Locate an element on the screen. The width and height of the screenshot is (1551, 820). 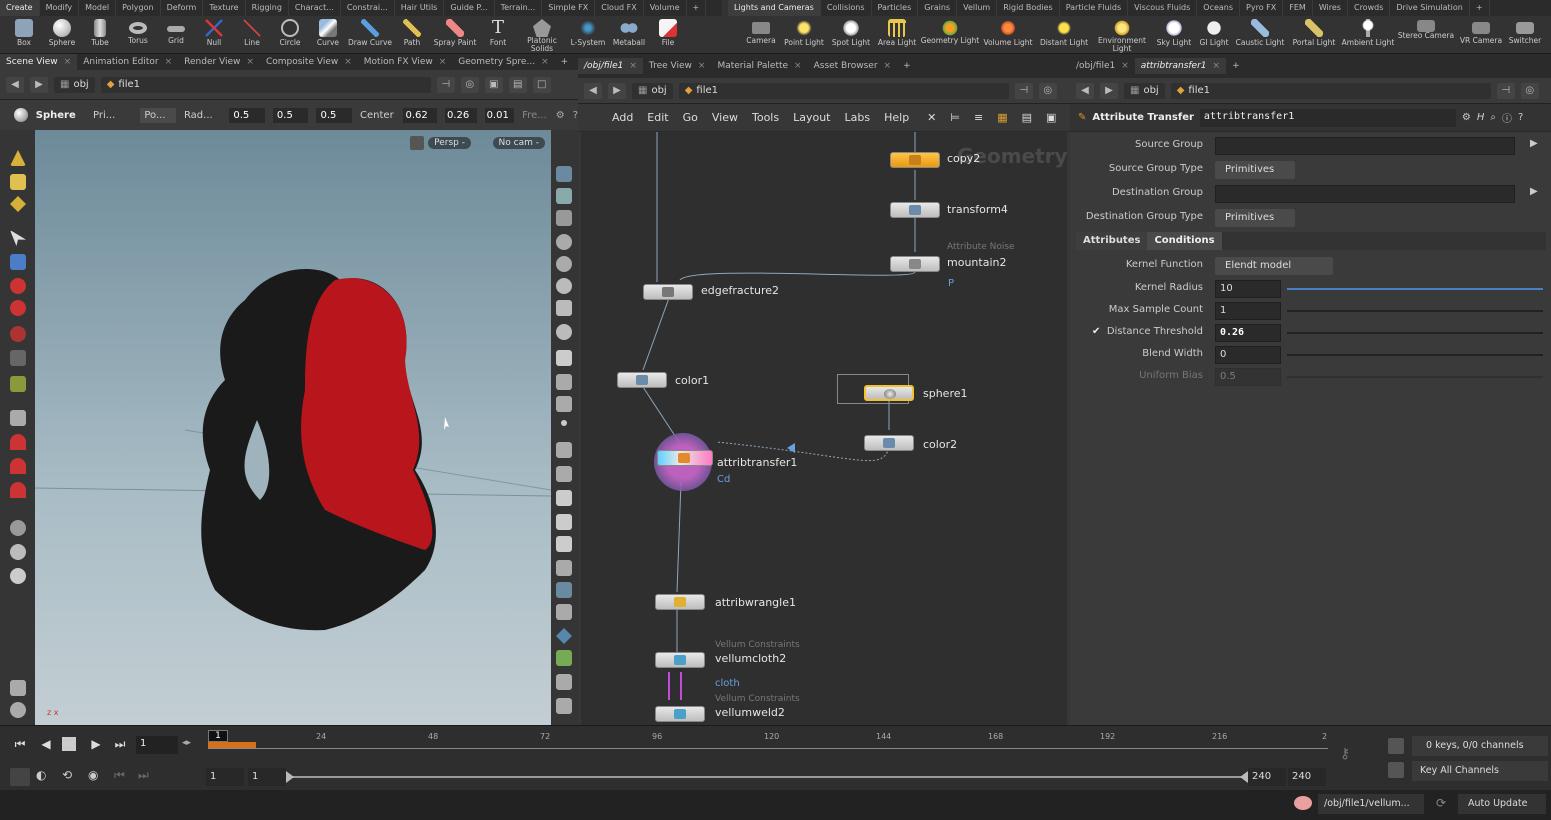
shelf-add-tab-button-right: + is located at coordinates (1480, 8).